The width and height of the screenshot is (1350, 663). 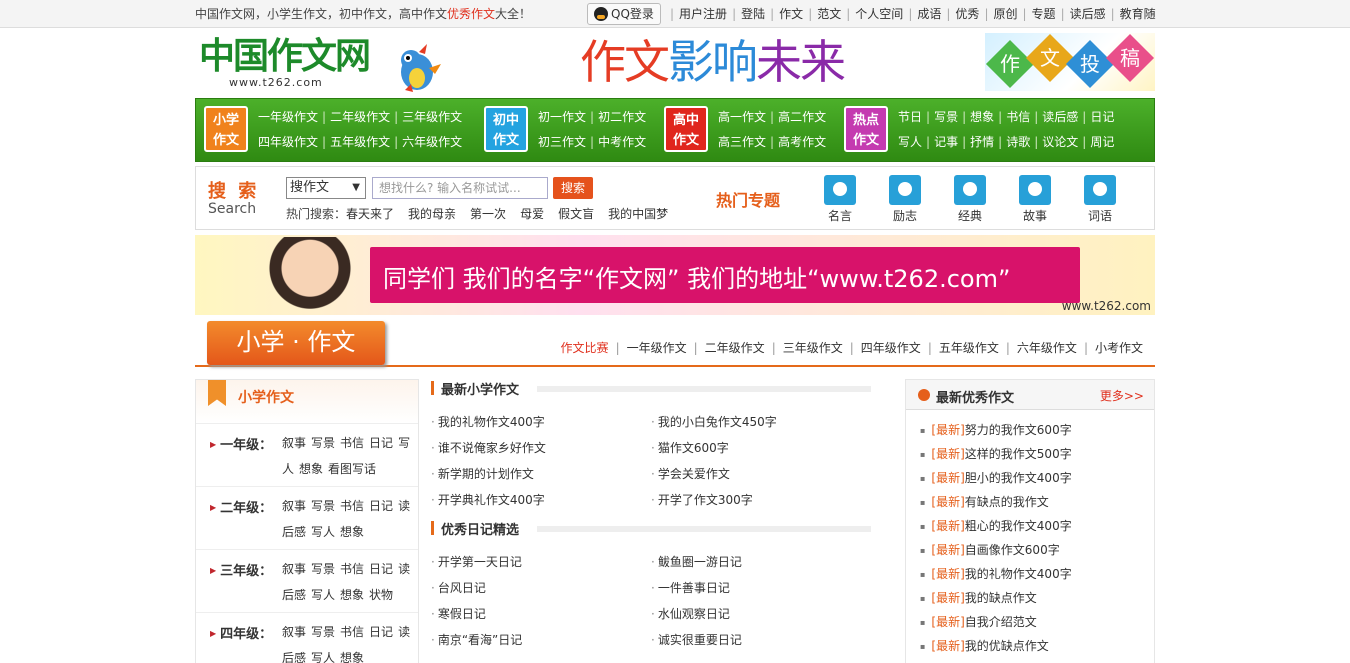 What do you see at coordinates (638, 214) in the screenshot?
I see `hot-search-link: 我的中国梦` at bounding box center [638, 214].